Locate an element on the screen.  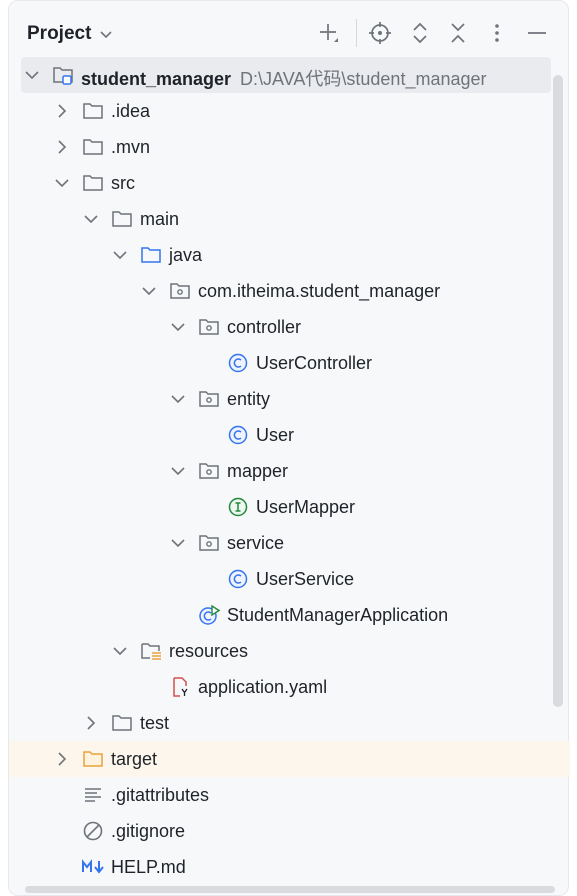
tree-node-label: UserService is located at coordinates (305, 579).